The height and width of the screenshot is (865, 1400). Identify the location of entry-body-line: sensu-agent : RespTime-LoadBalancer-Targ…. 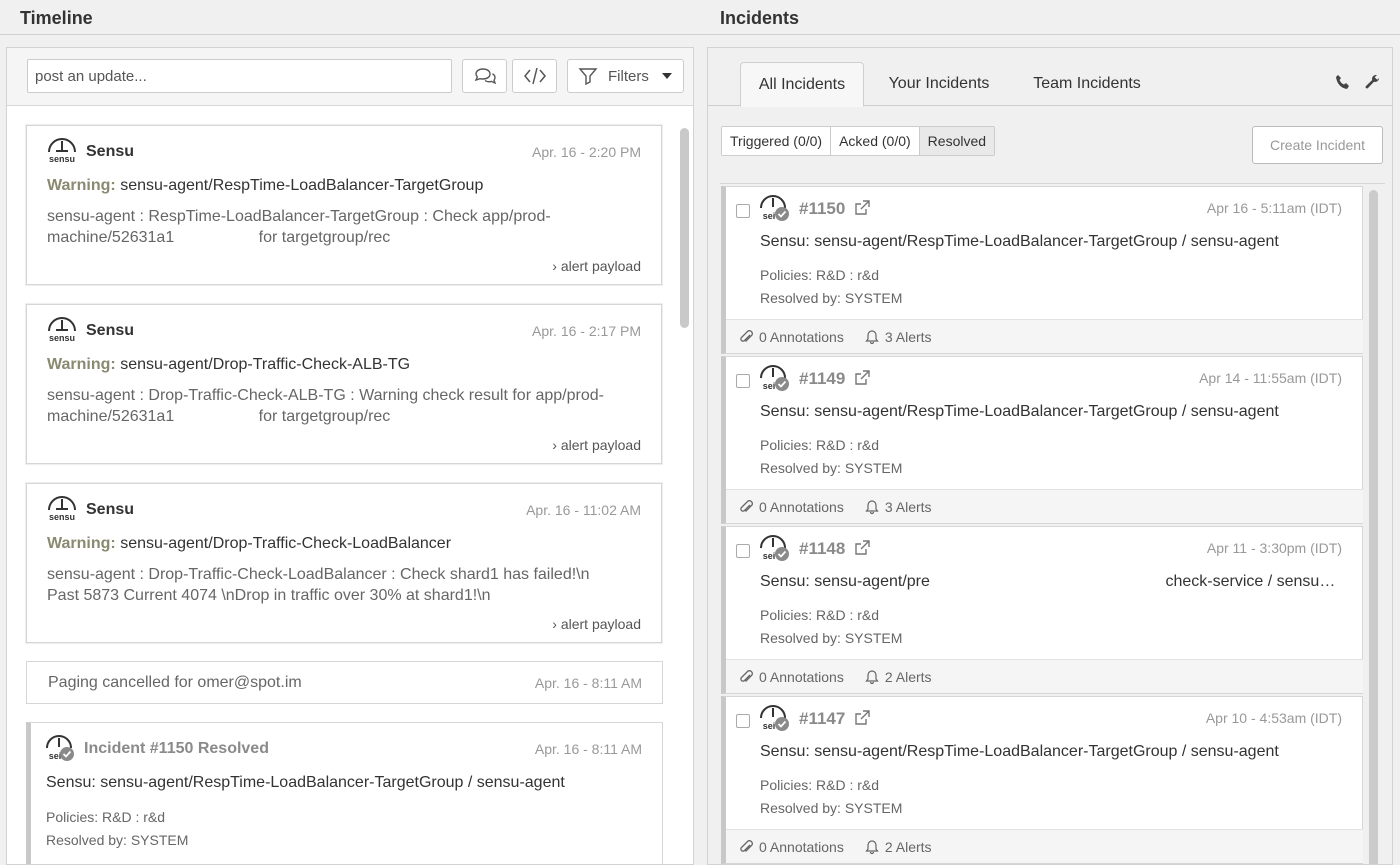
(299, 216).